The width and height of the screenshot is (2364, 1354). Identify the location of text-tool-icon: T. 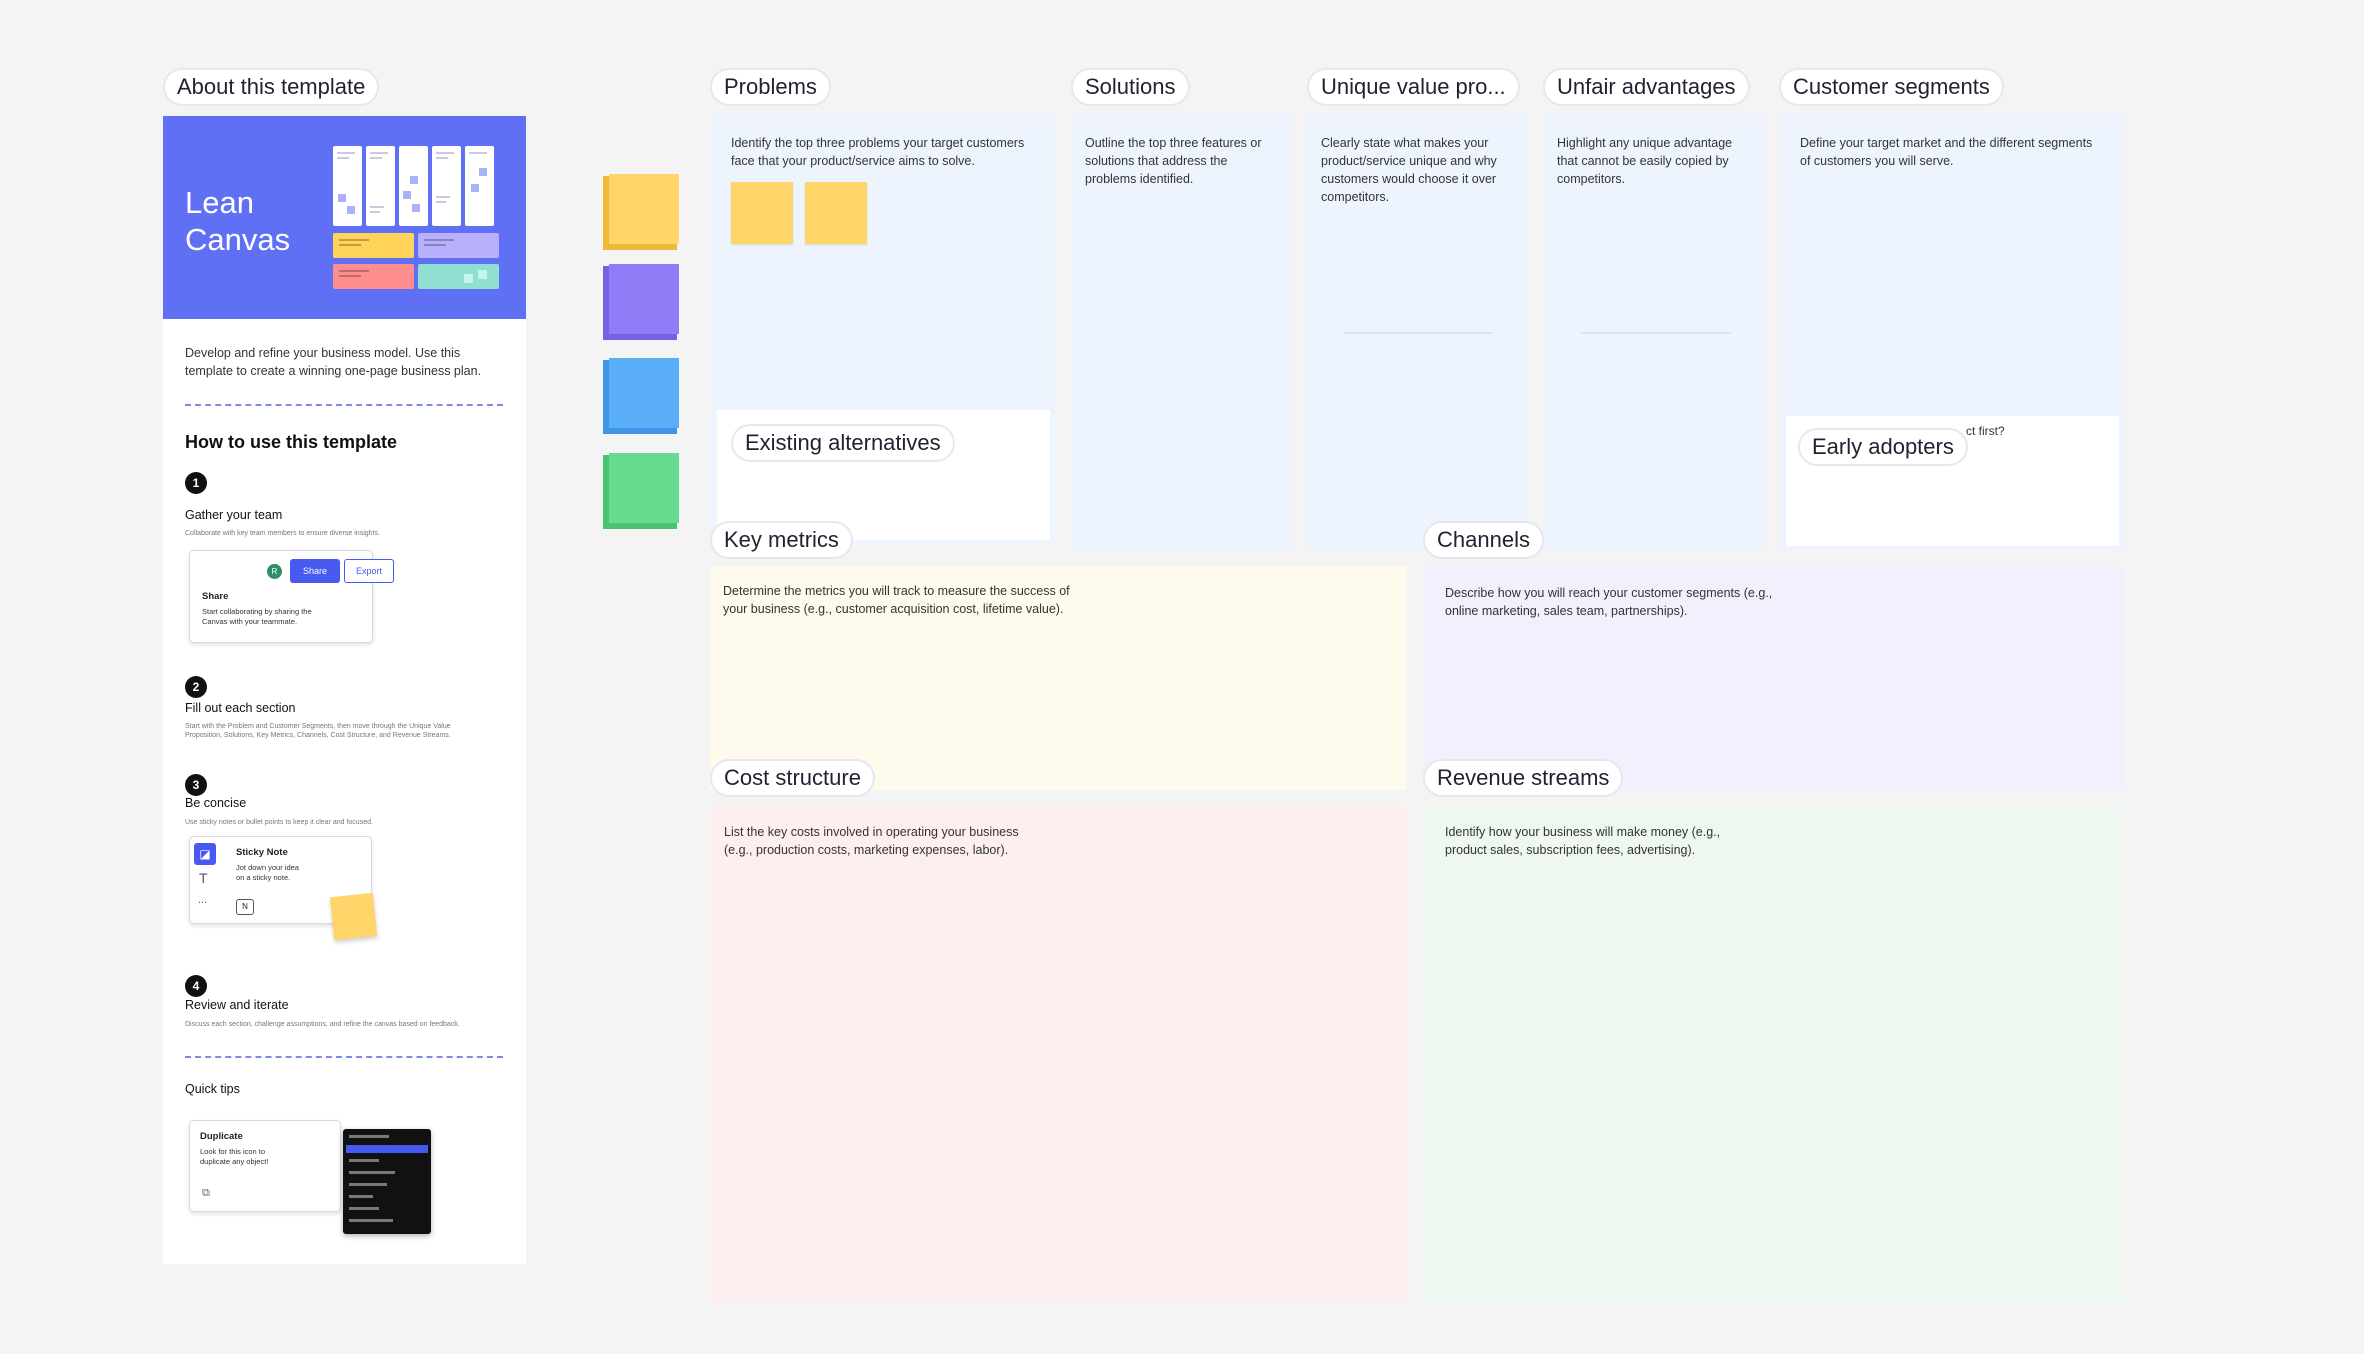
(203, 878).